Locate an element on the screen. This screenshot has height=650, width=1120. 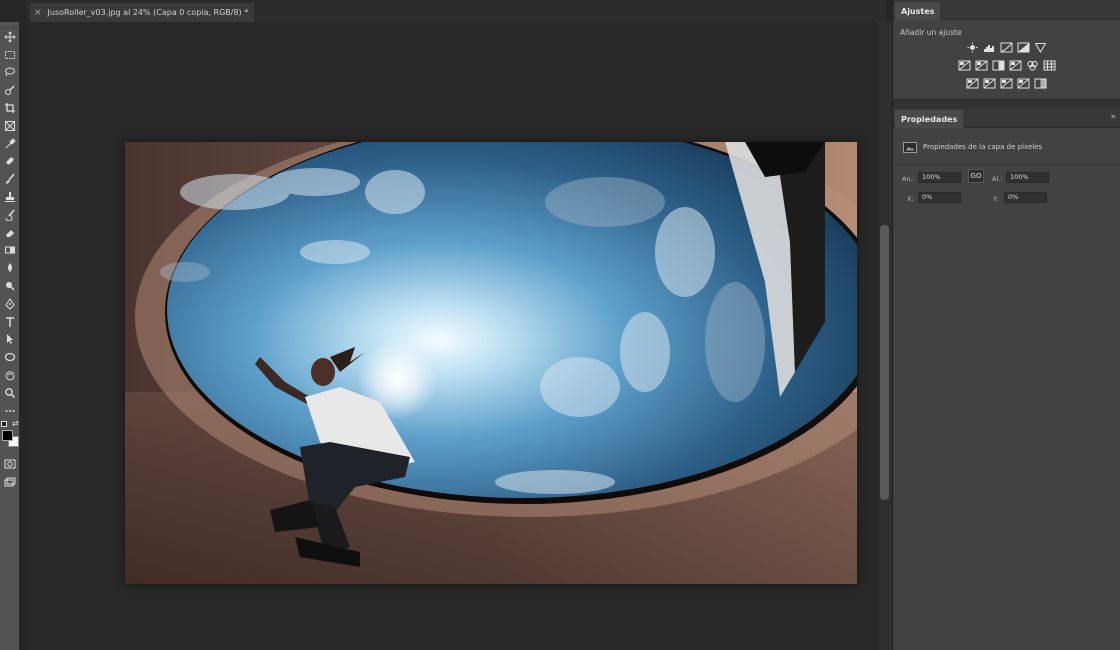
path-selection-icon is located at coordinates (10, 339).